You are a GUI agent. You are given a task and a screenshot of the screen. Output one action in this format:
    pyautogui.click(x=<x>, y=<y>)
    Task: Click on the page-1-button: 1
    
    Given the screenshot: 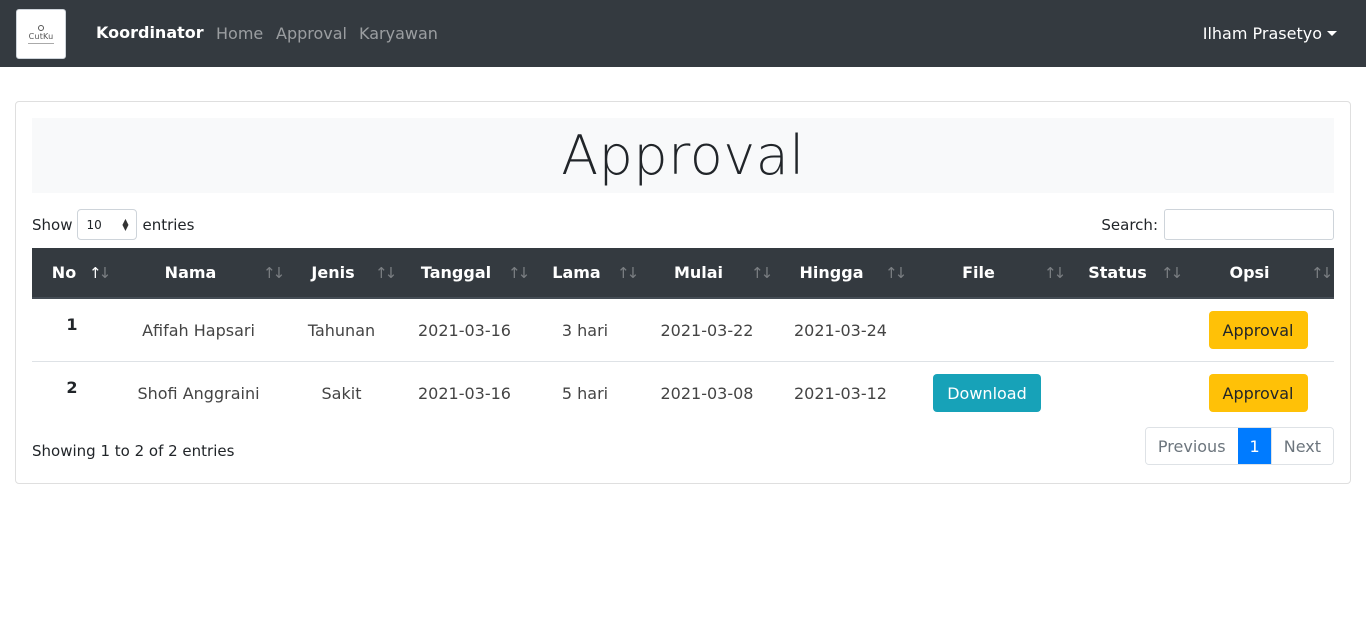 What is the action you would take?
    pyautogui.click(x=1254, y=446)
    